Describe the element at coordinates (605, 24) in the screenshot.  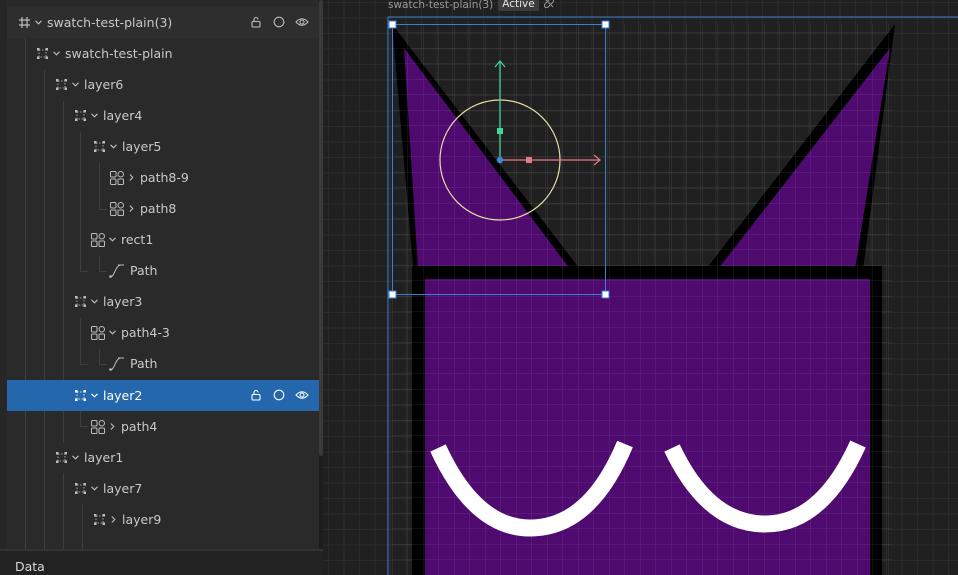
I see `resize-handle-top-right` at that location.